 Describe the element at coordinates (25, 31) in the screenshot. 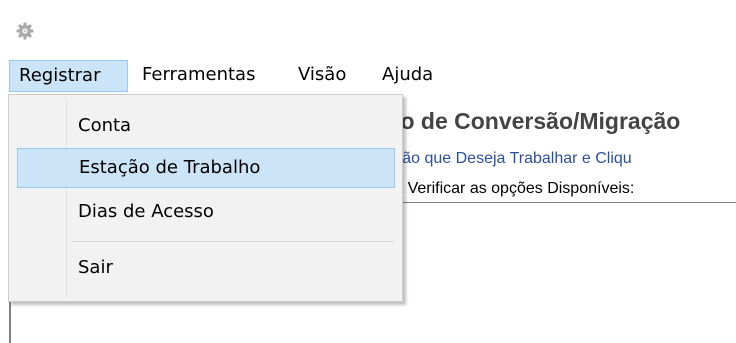

I see `gear-icon` at that location.